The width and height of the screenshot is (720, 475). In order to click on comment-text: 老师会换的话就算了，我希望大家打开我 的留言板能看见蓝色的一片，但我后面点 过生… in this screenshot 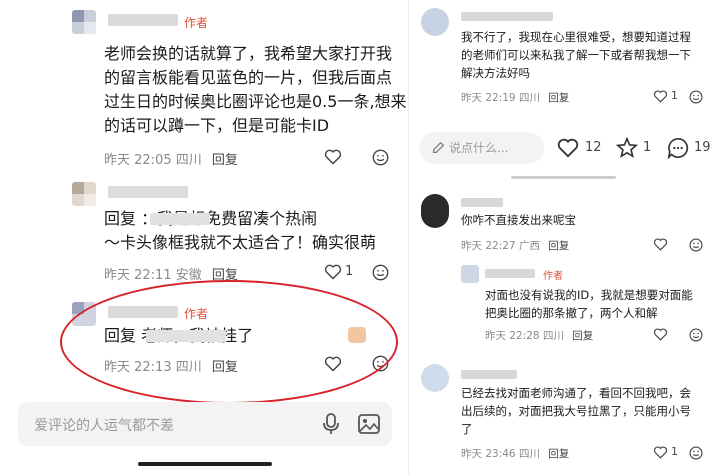, I will do `click(255, 89)`.